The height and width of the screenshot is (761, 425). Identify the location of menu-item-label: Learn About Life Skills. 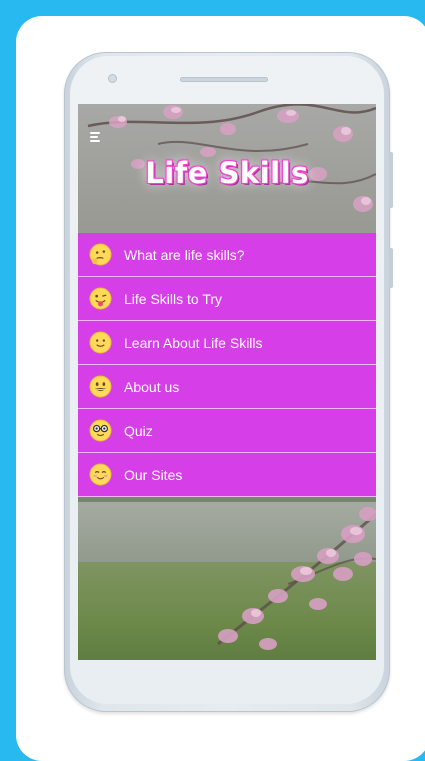
(193, 342).